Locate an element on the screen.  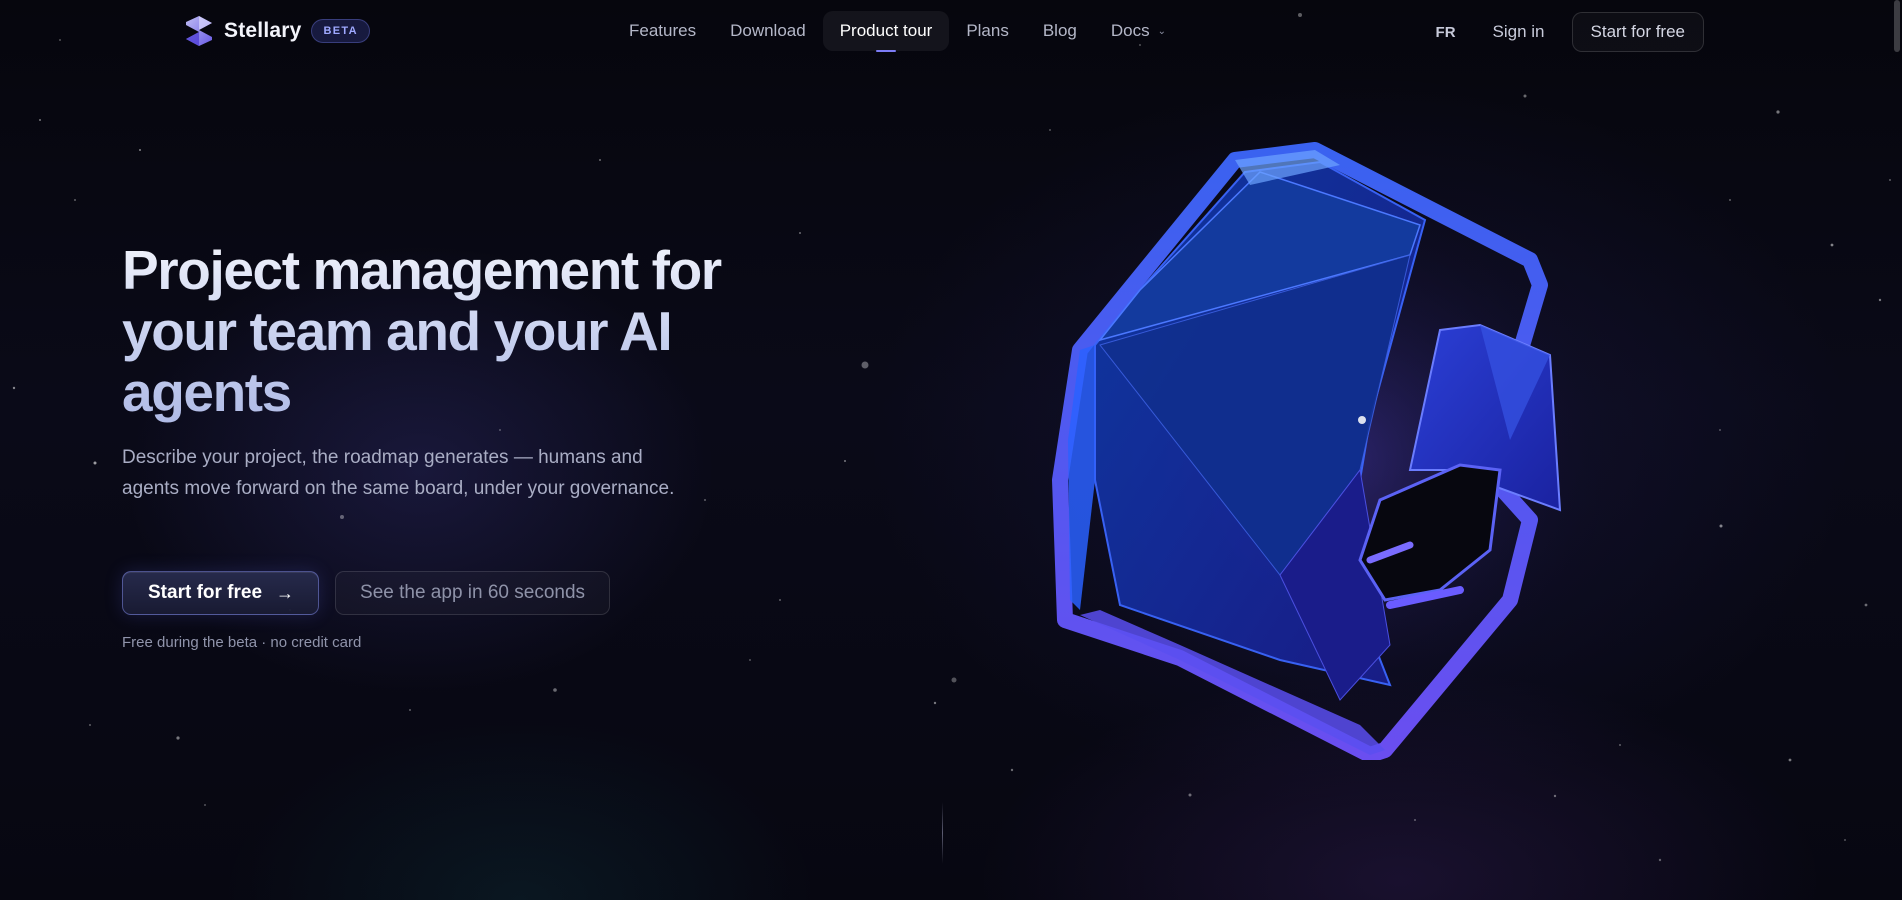
scroll-indicator-line is located at coordinates (942, 833).